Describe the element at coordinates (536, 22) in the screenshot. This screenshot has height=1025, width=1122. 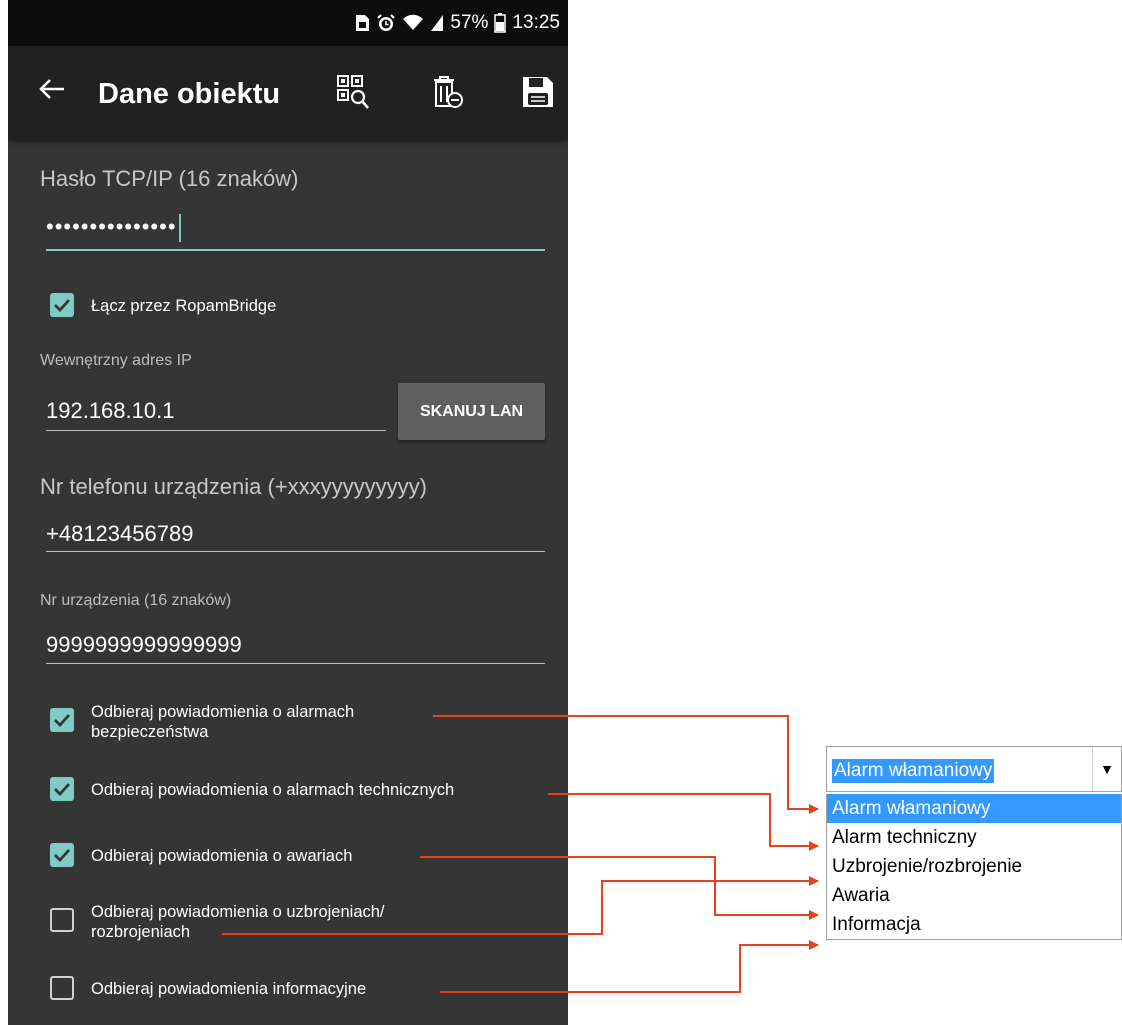
I see `clock: 13:25` at that location.